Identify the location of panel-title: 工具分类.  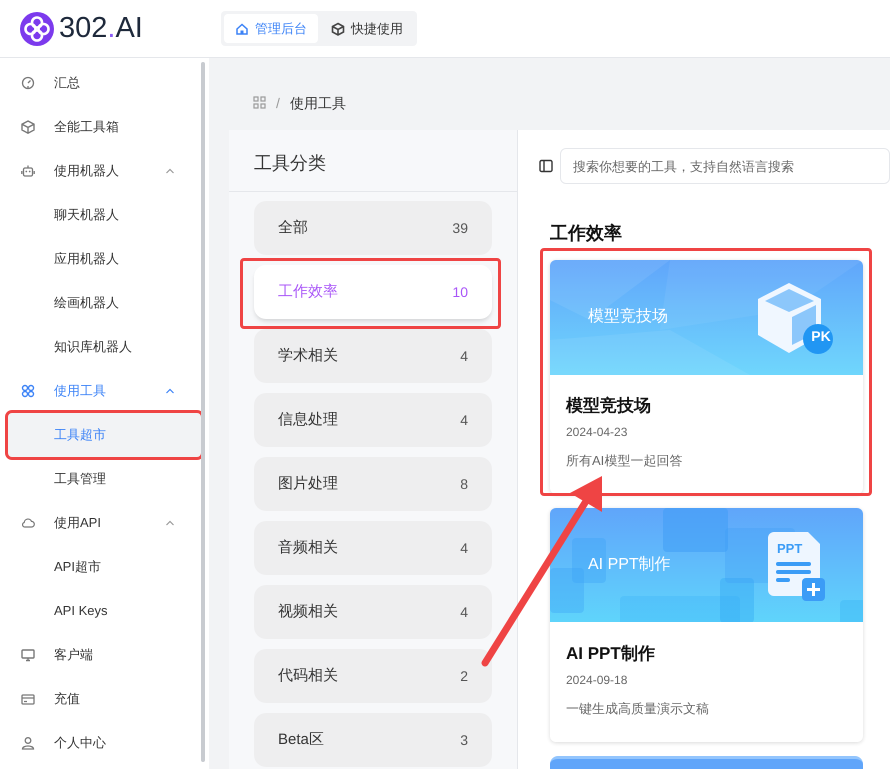
(373, 161).